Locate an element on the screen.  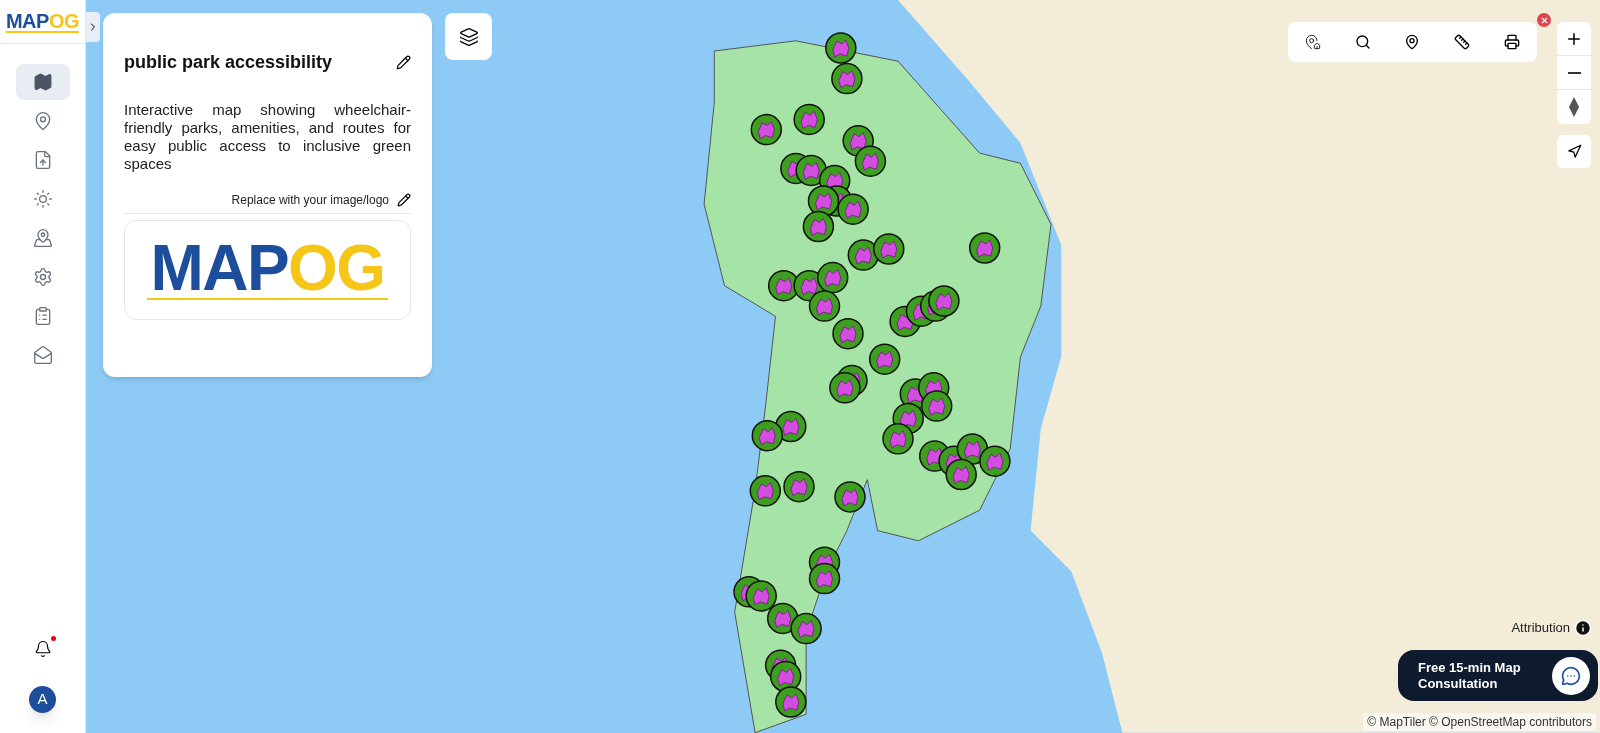
sun-icon is located at coordinates (42, 199).